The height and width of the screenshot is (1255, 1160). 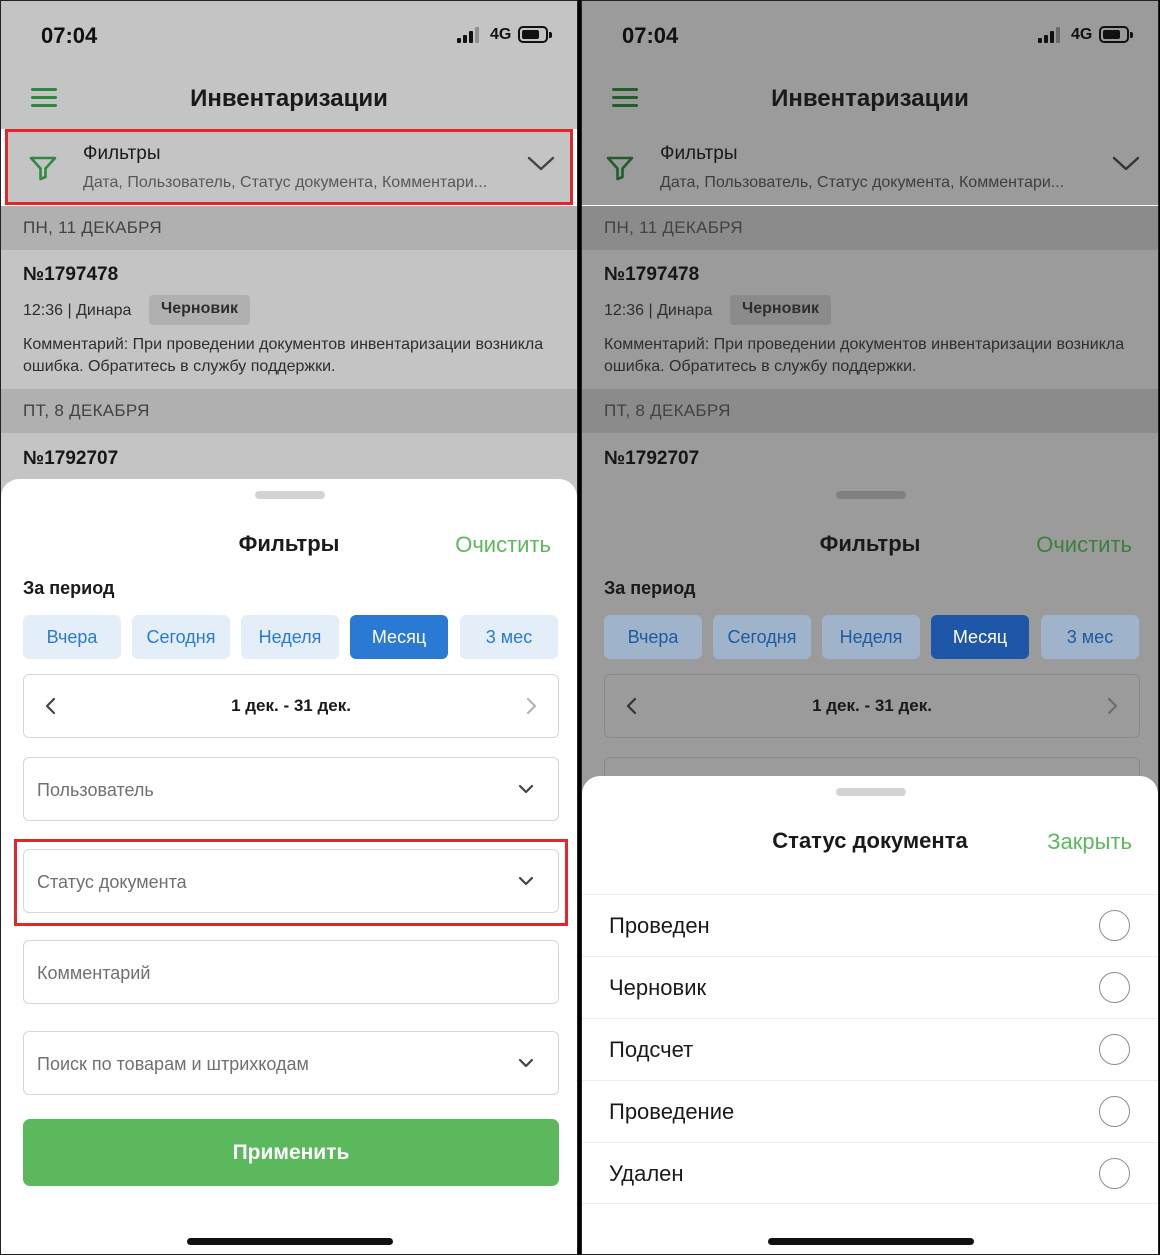 What do you see at coordinates (870, 1173) in the screenshot?
I see `status-option-deleted: Удален` at bounding box center [870, 1173].